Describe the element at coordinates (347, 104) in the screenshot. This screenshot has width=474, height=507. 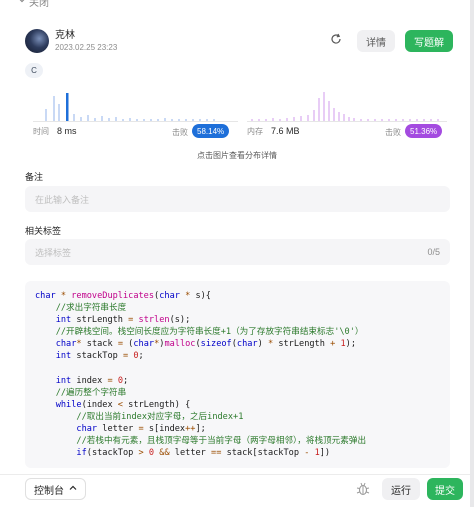
I see `memory-distribution-chart` at that location.